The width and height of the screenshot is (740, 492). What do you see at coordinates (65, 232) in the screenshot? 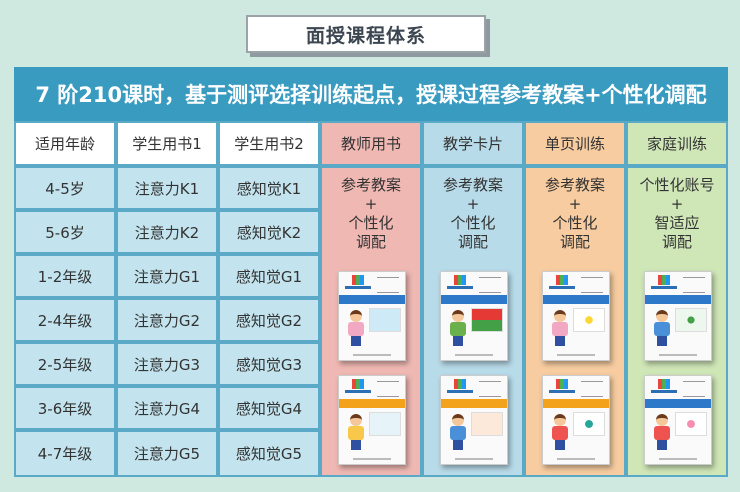
I see `table-row-age: 5-6岁` at bounding box center [65, 232].